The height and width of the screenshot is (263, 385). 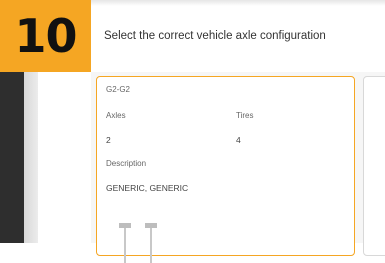 I want to click on axle-diagram-icon, so click(x=138, y=243).